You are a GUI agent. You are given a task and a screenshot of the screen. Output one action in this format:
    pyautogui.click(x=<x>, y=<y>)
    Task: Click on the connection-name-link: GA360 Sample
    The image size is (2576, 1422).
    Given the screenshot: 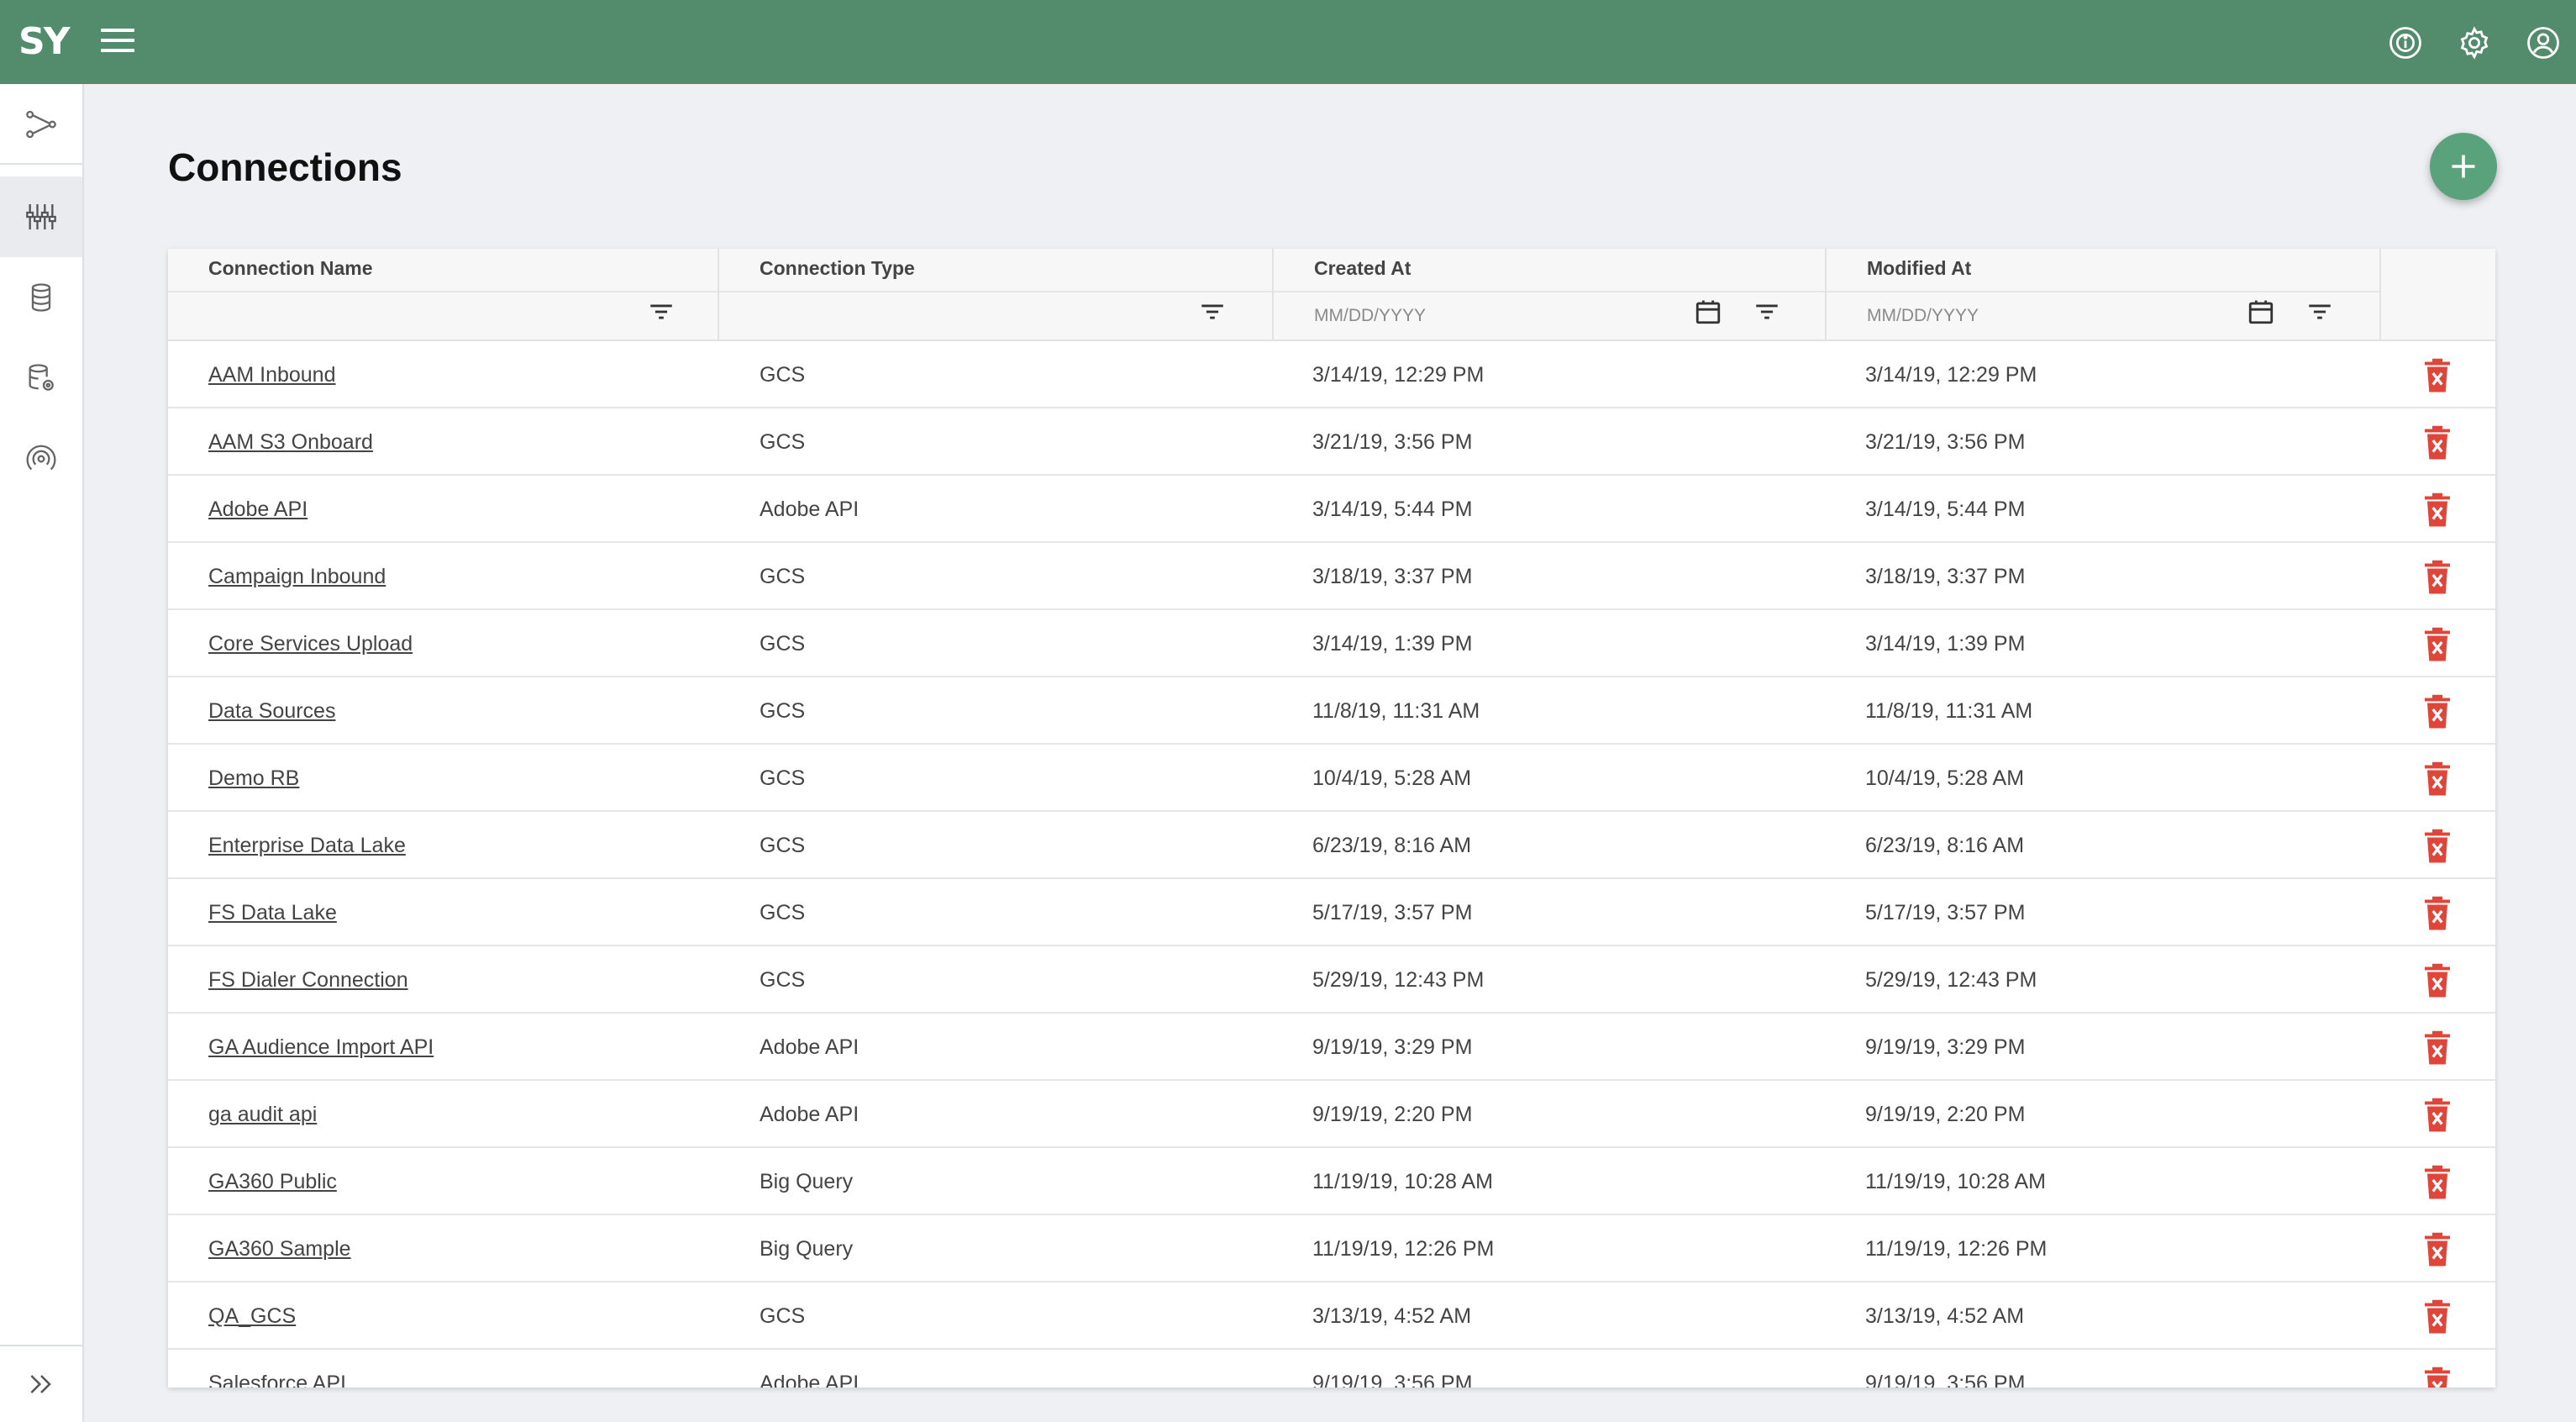 What is the action you would take?
    pyautogui.click(x=279, y=1249)
    